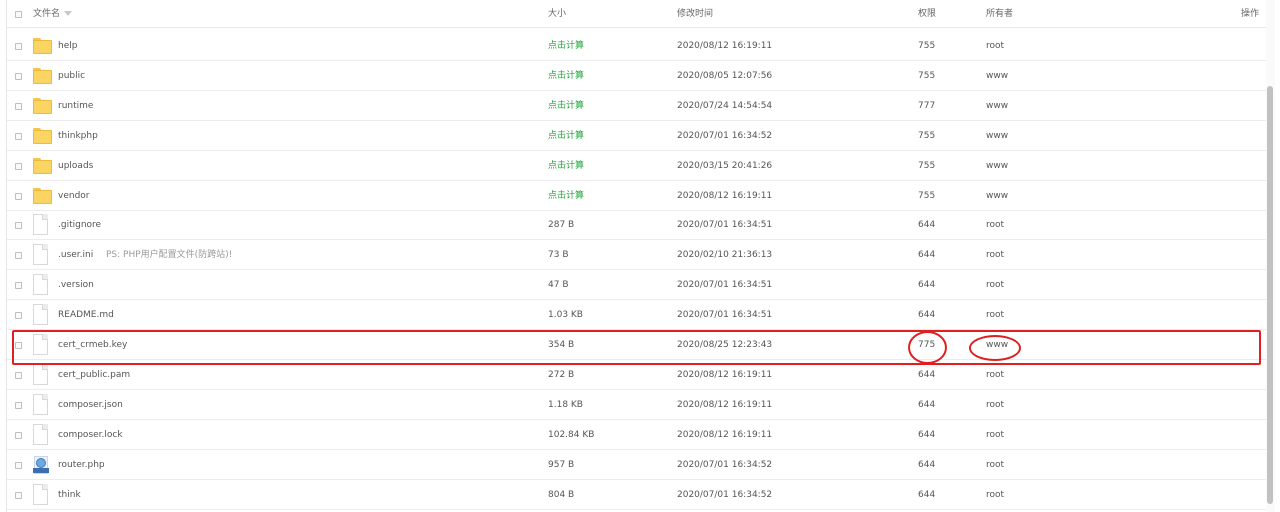 The image size is (1280, 512). Describe the element at coordinates (90, 435) in the screenshot. I see `file-name: composer.lock` at that location.